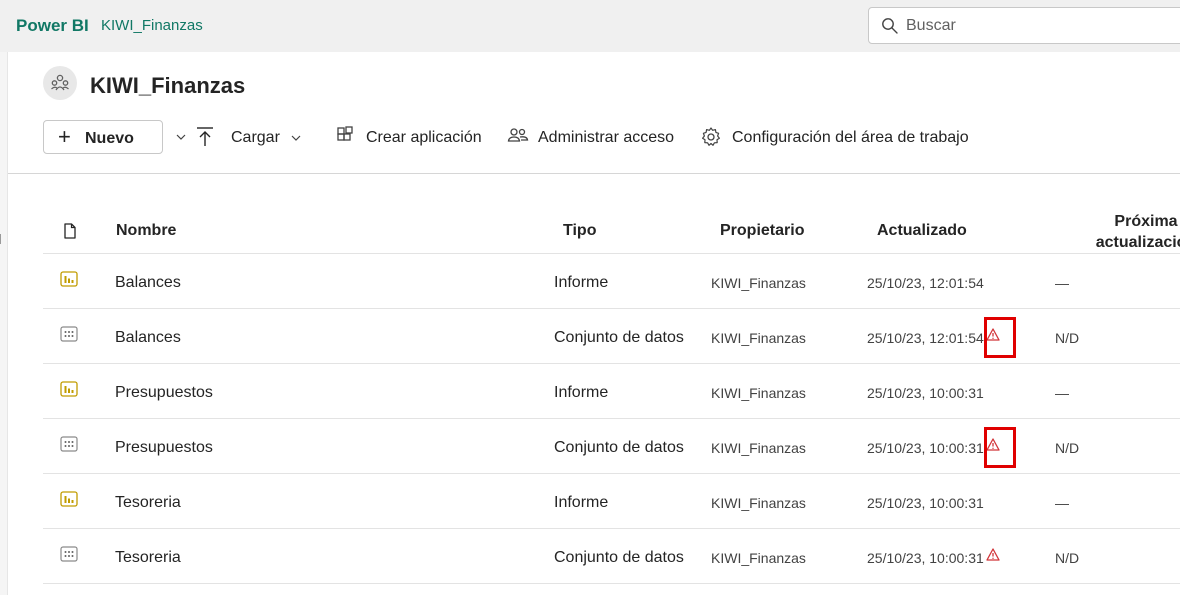 This screenshot has width=1180, height=595. What do you see at coordinates (579, 231) in the screenshot?
I see `column-header-type: Tipo` at bounding box center [579, 231].